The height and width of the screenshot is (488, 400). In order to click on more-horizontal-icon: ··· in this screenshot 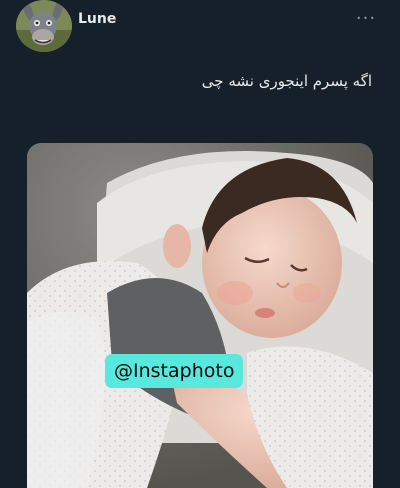, I will do `click(366, 18)`.